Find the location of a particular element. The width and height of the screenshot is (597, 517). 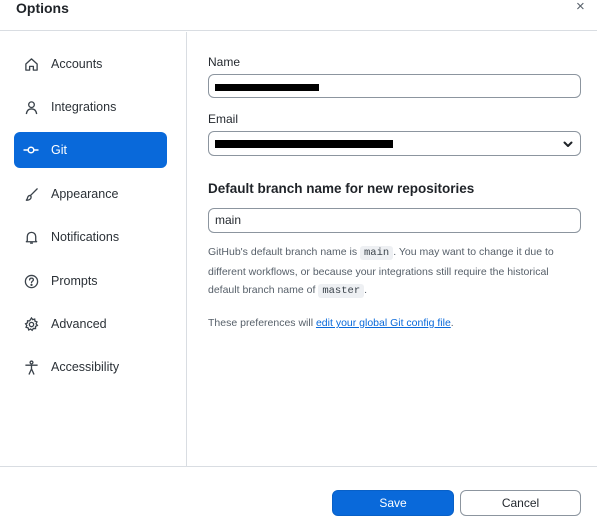

close-icon: × is located at coordinates (580, 7).